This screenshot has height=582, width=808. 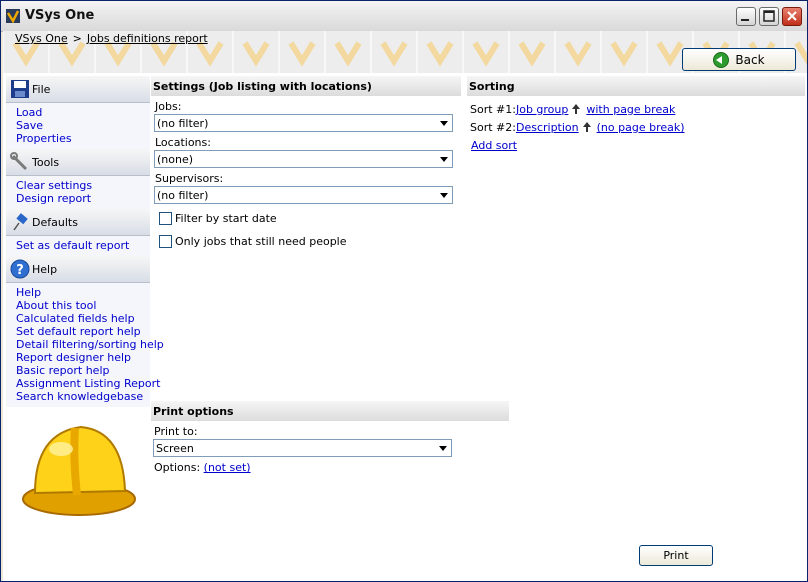 I want to click on sidebar-header-label: Defaults, so click(x=55, y=222).